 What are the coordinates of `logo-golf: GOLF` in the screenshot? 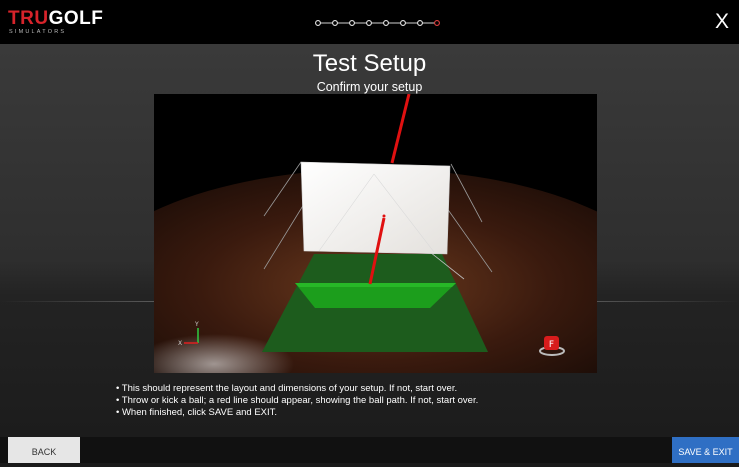 It's located at (76, 18).